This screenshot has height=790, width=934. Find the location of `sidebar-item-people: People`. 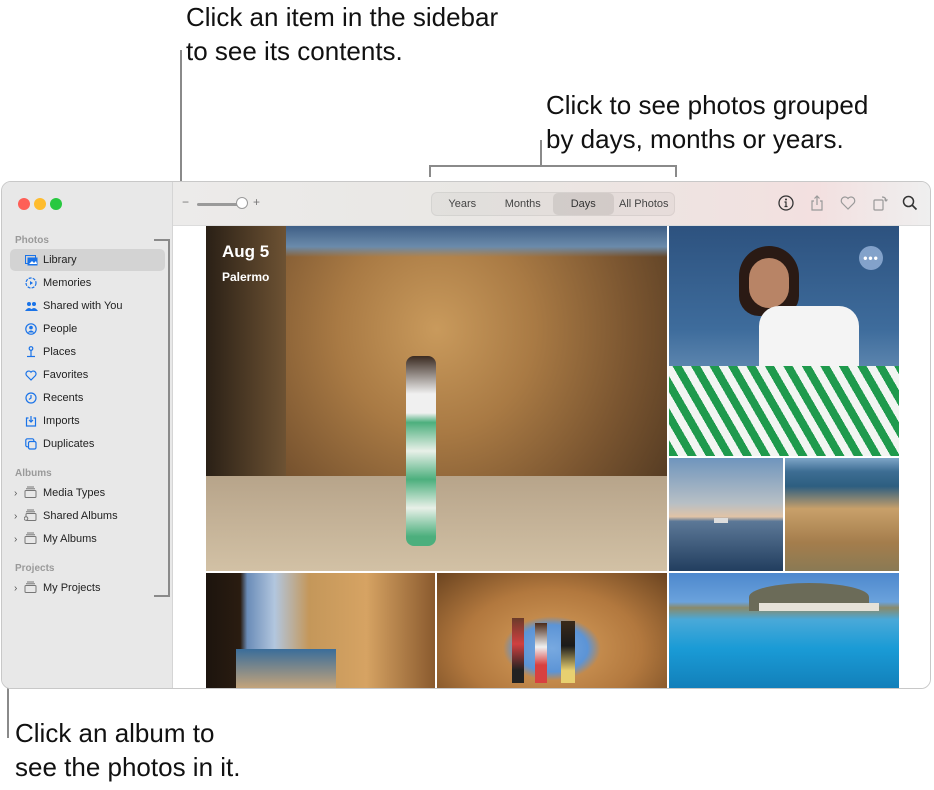

sidebar-item-people: People is located at coordinates (87, 329).